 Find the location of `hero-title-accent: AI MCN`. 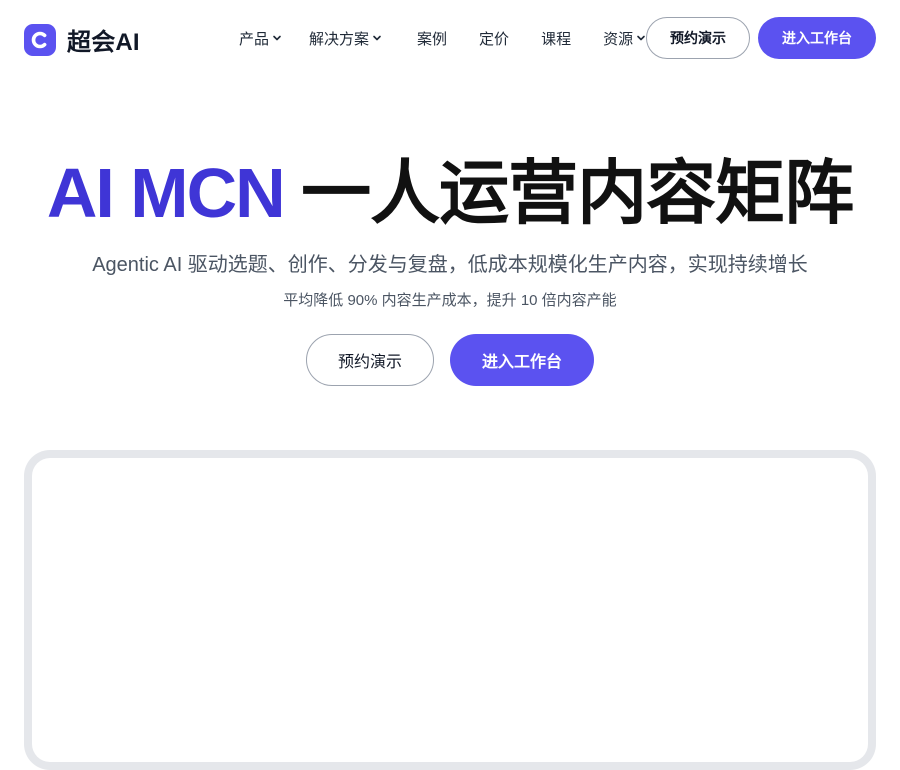

hero-title-accent: AI MCN is located at coordinates (166, 193).